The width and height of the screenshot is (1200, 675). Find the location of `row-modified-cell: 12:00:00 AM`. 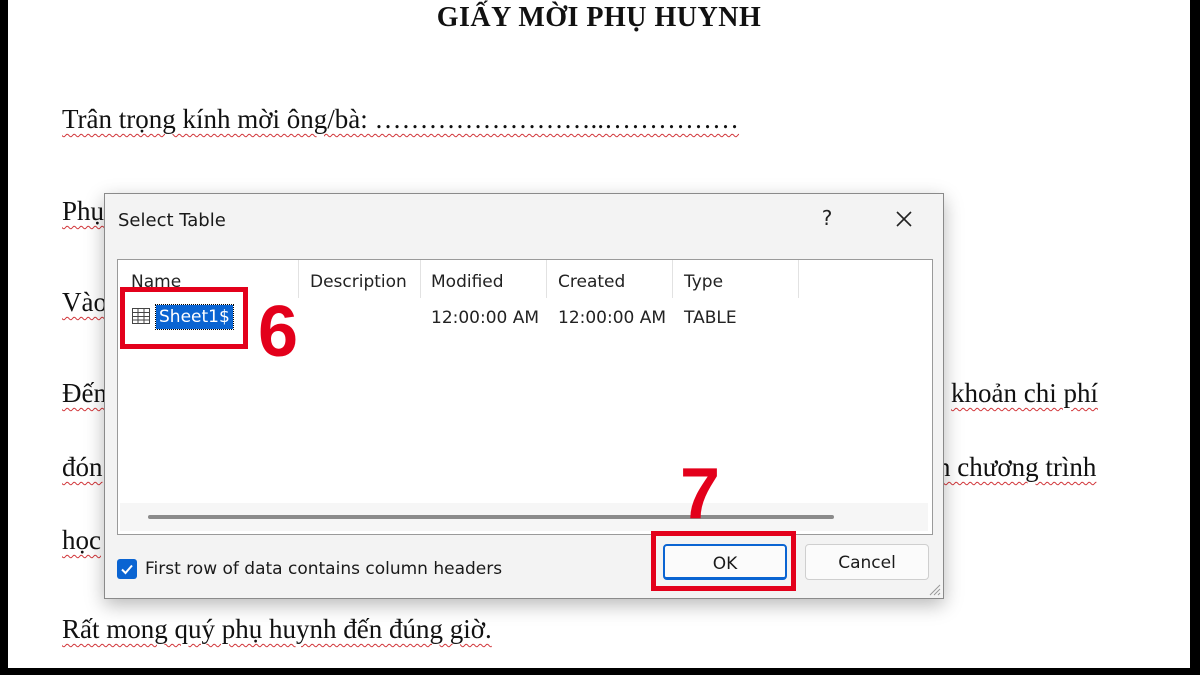

row-modified-cell: 12:00:00 AM is located at coordinates (485, 318).